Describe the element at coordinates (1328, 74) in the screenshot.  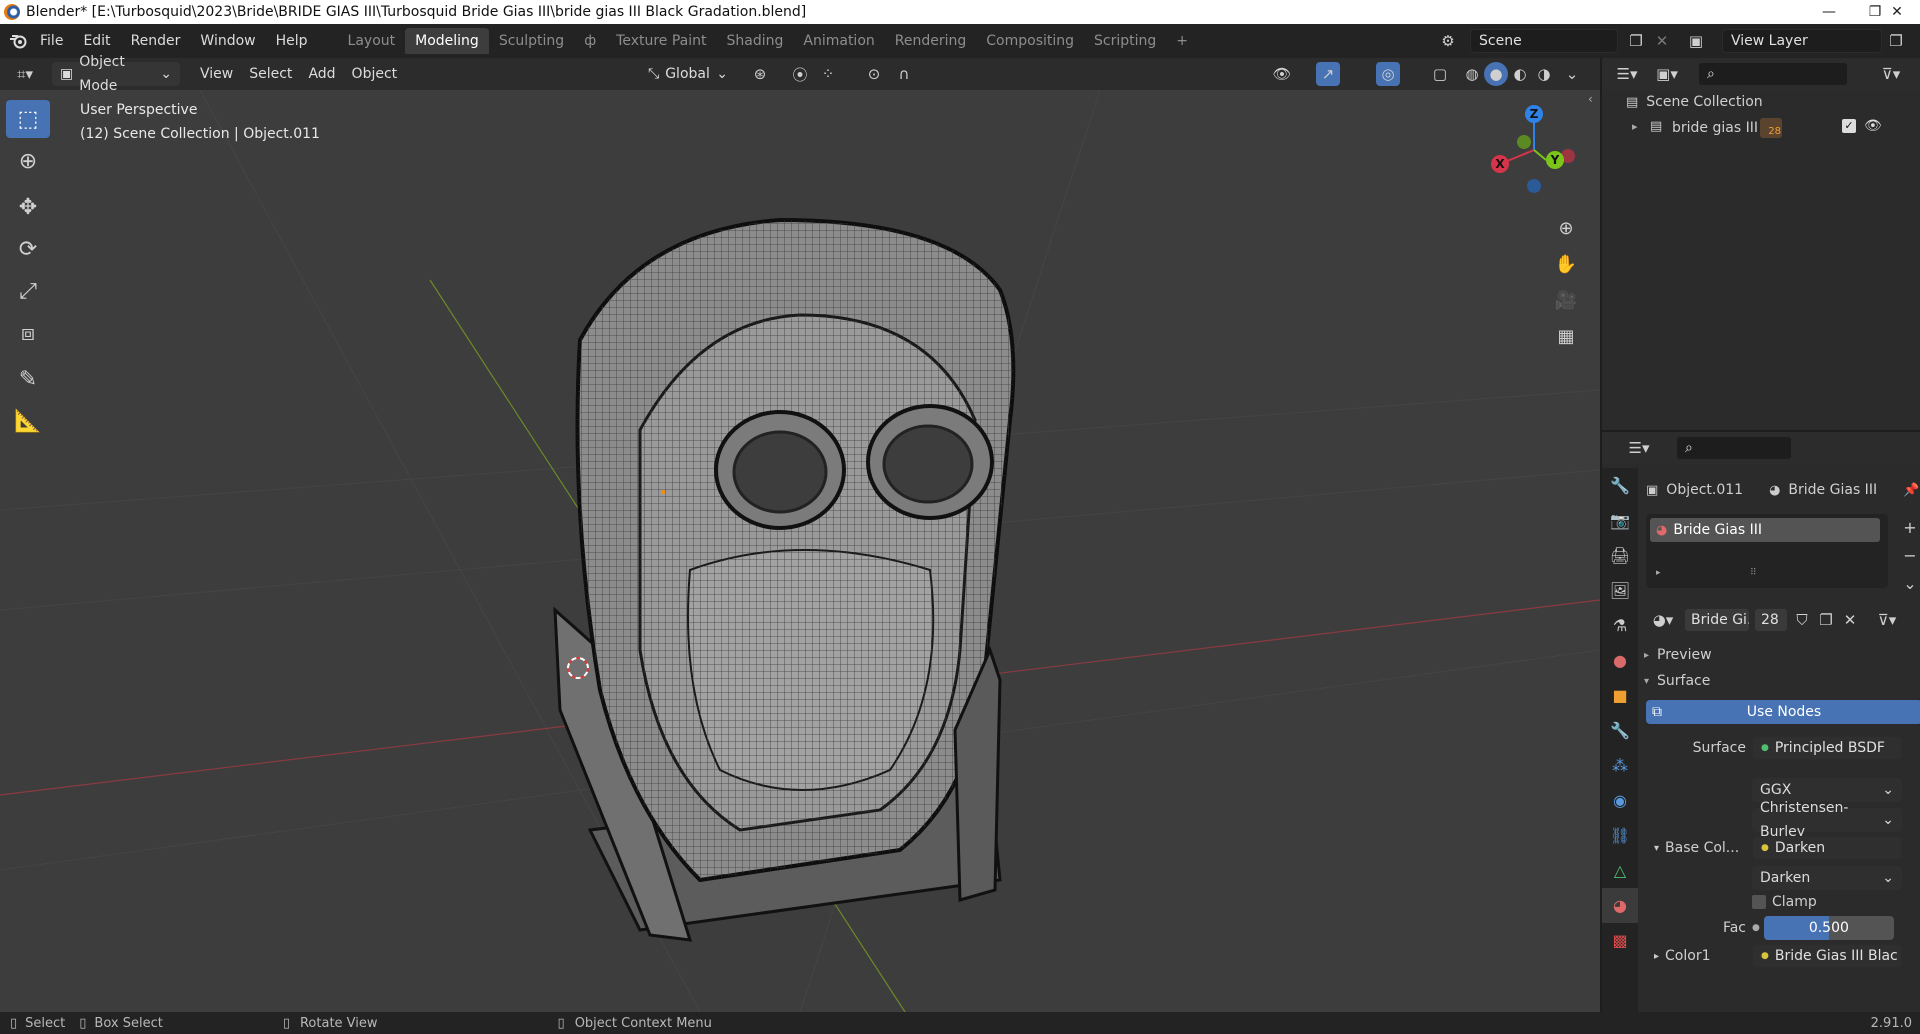
I see `gizmo-toggle-icon: ↗` at that location.